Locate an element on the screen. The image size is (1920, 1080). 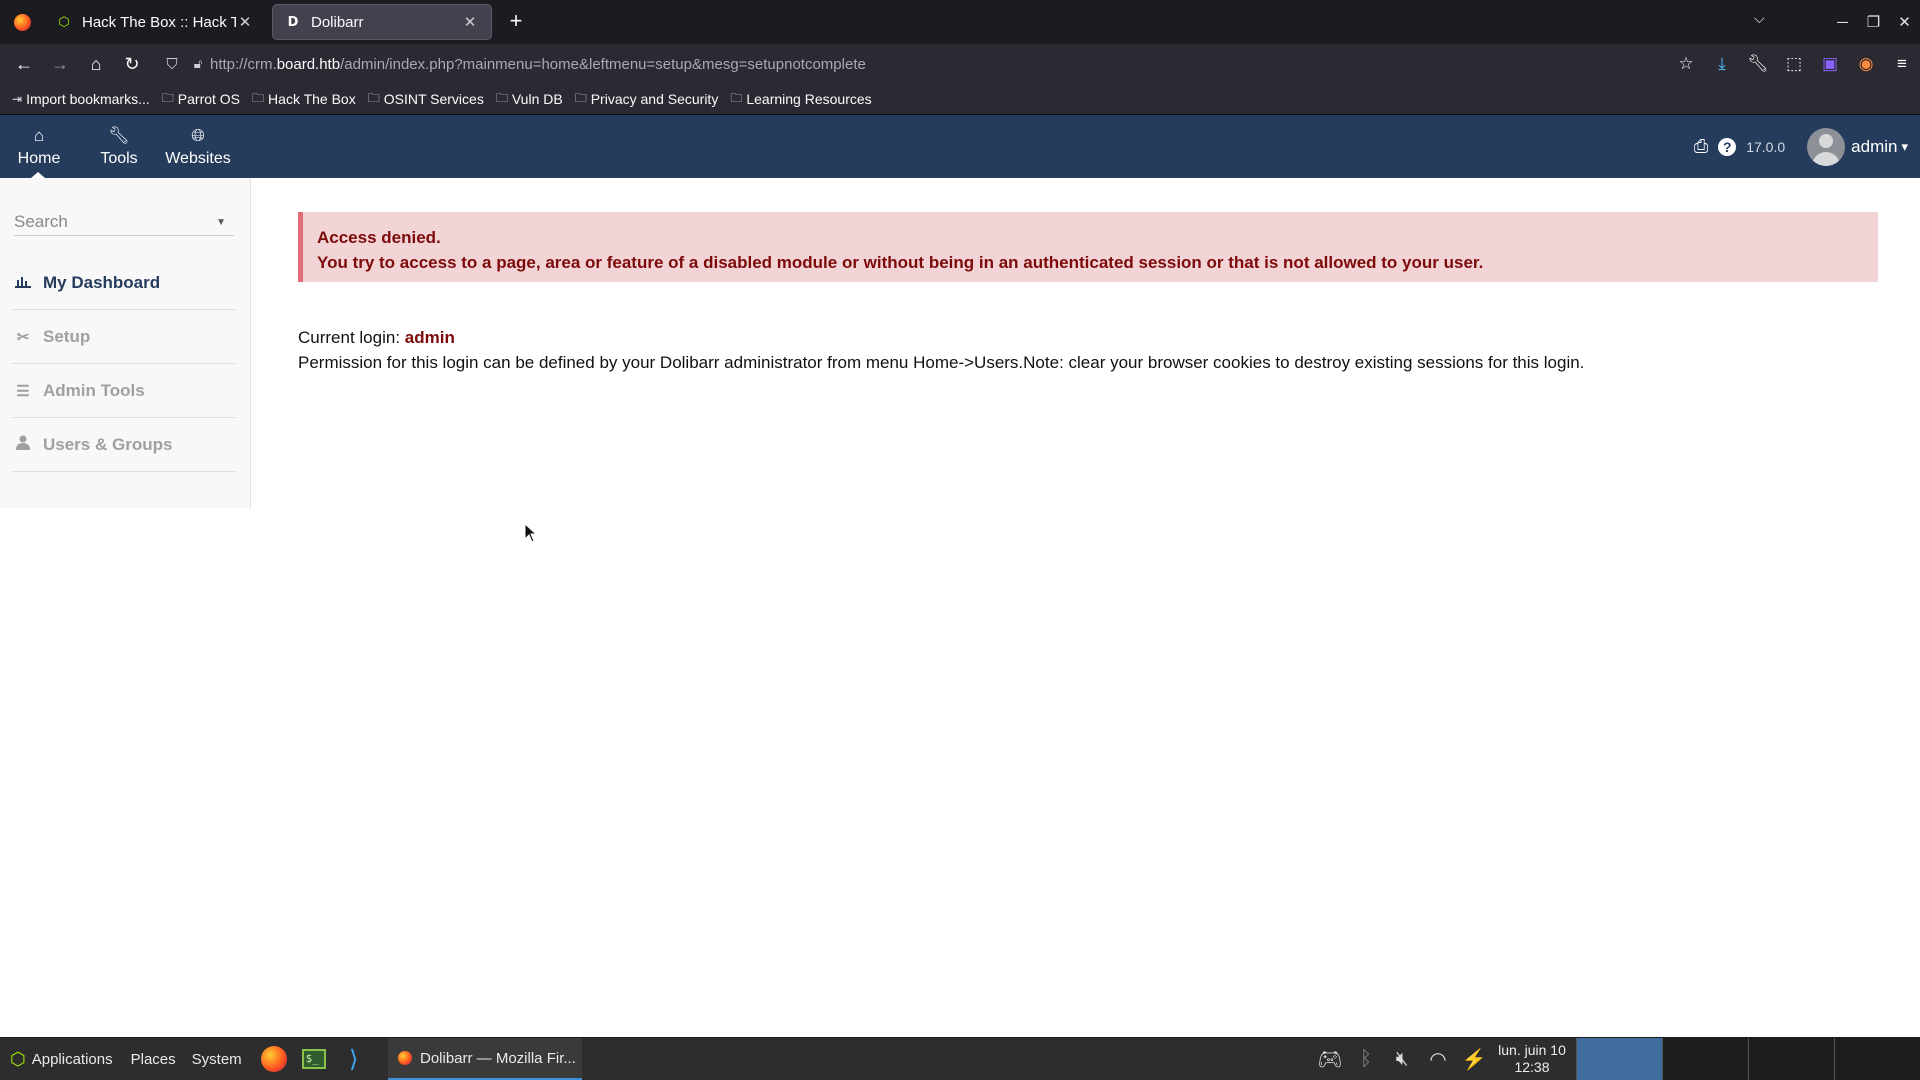
bookmark-folder: 🗀︎ Learning Resources is located at coordinates (800, 99).